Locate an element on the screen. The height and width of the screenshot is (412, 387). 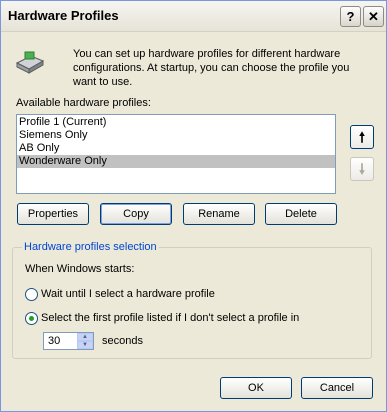
title-bar: Hardware Profiles ? ✕ is located at coordinates (193, 16).